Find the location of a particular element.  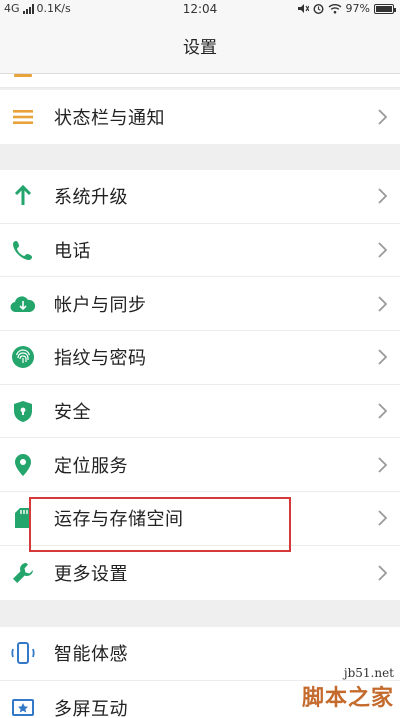

battery-percent: 97% is located at coordinates (357, 8).